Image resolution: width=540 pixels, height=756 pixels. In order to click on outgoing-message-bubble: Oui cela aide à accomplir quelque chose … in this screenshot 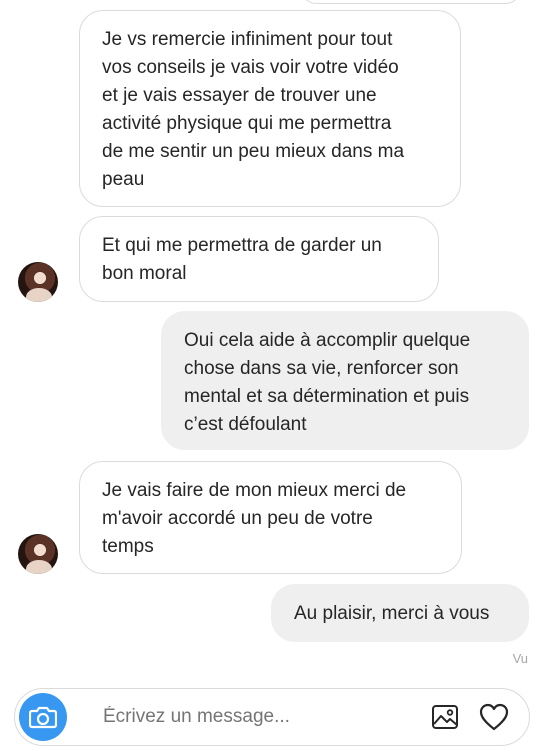, I will do `click(345, 380)`.